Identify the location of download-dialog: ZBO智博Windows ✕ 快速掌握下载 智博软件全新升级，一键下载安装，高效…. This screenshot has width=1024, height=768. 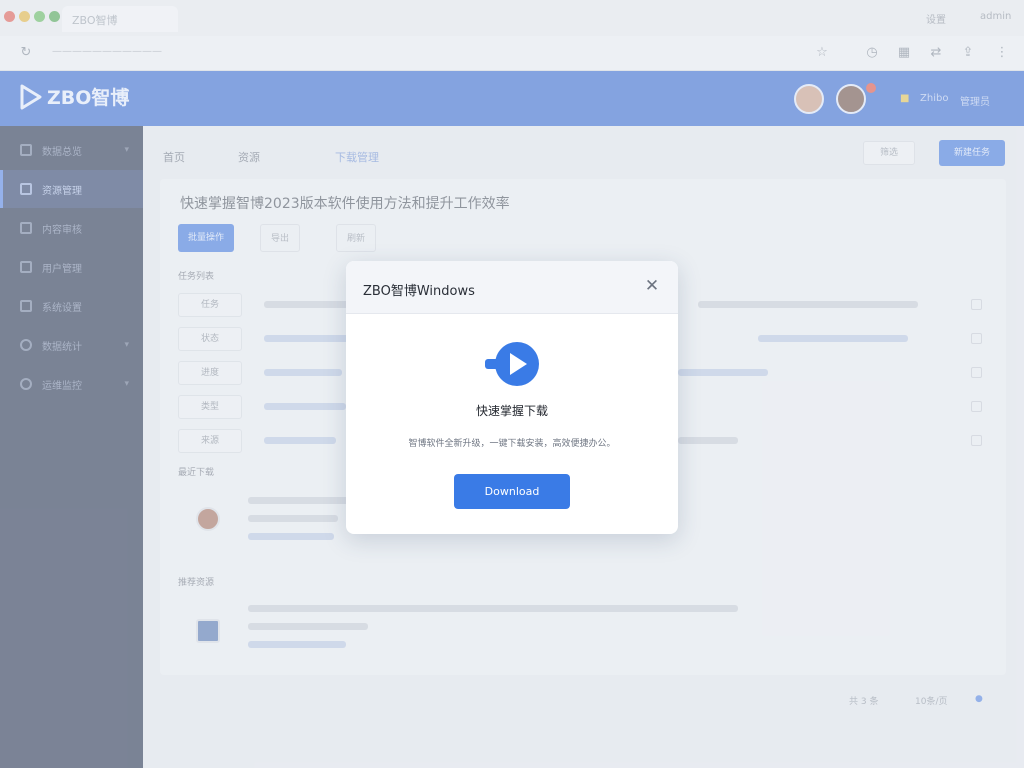
(512, 397).